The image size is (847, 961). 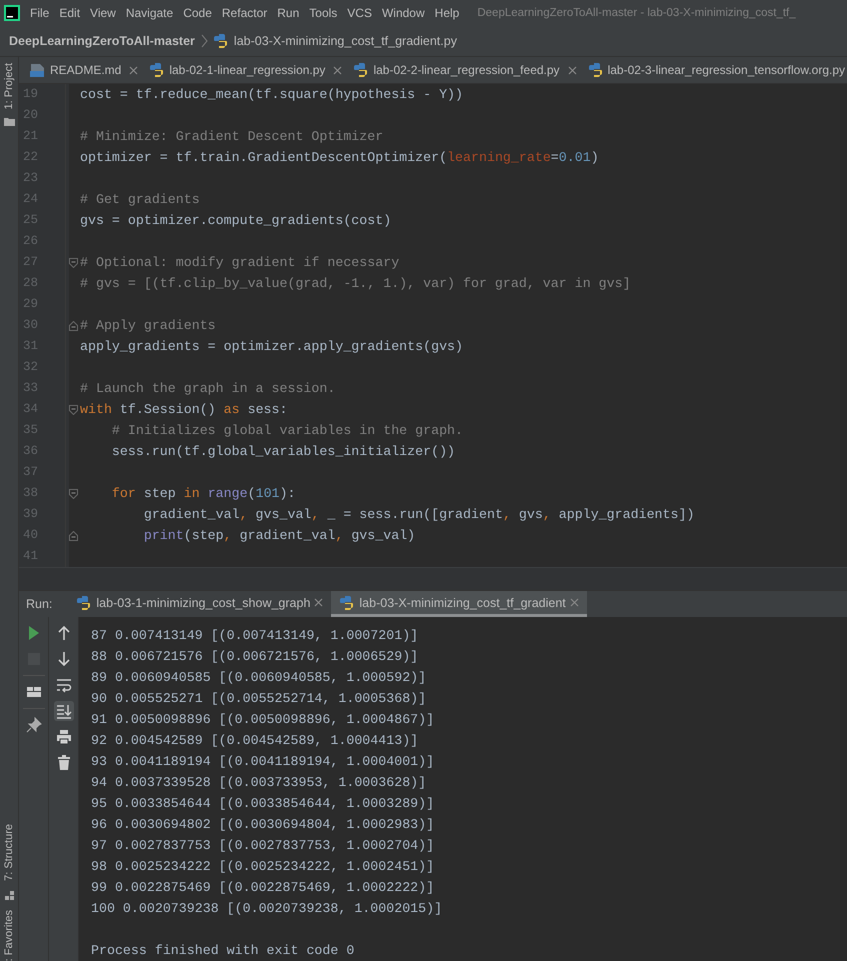 I want to click on code-line: # Get gradients, so click(x=140, y=199).